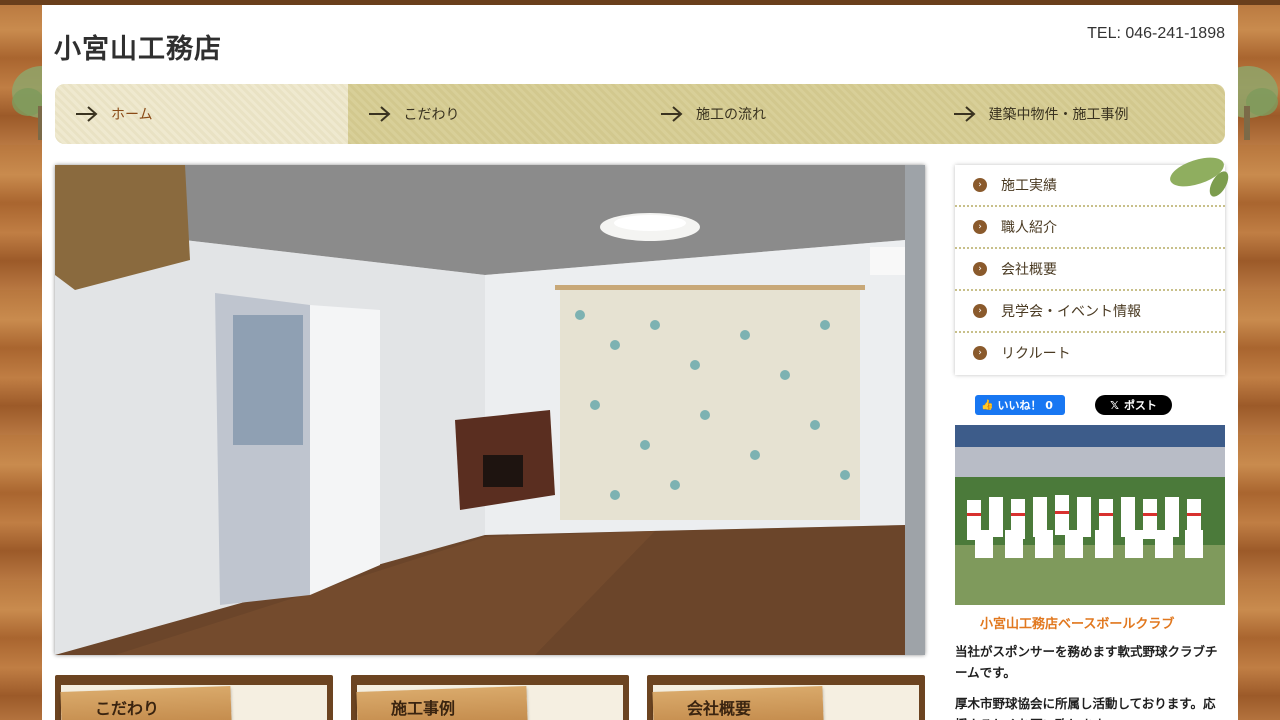 This screenshot has width=1280, height=720. What do you see at coordinates (431, 115) in the screenshot?
I see `nav-label: こだわり` at bounding box center [431, 115].